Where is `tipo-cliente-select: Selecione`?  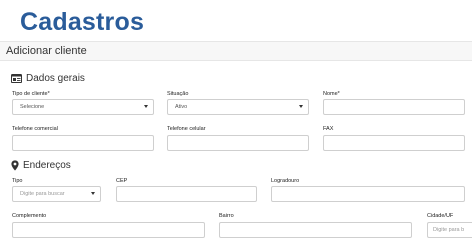
tipo-cliente-select: Selecione is located at coordinates (83, 107).